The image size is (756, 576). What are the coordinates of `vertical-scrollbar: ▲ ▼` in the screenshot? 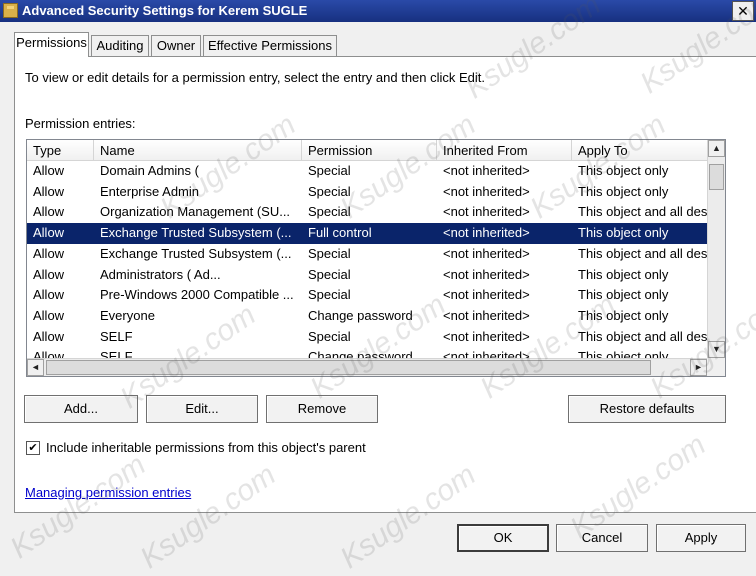 It's located at (716, 249).